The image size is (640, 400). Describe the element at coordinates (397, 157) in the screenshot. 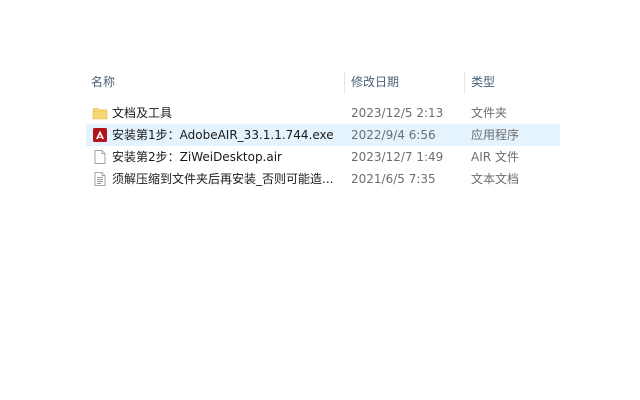

I see `file-date: 2023/12/7 1:49` at that location.